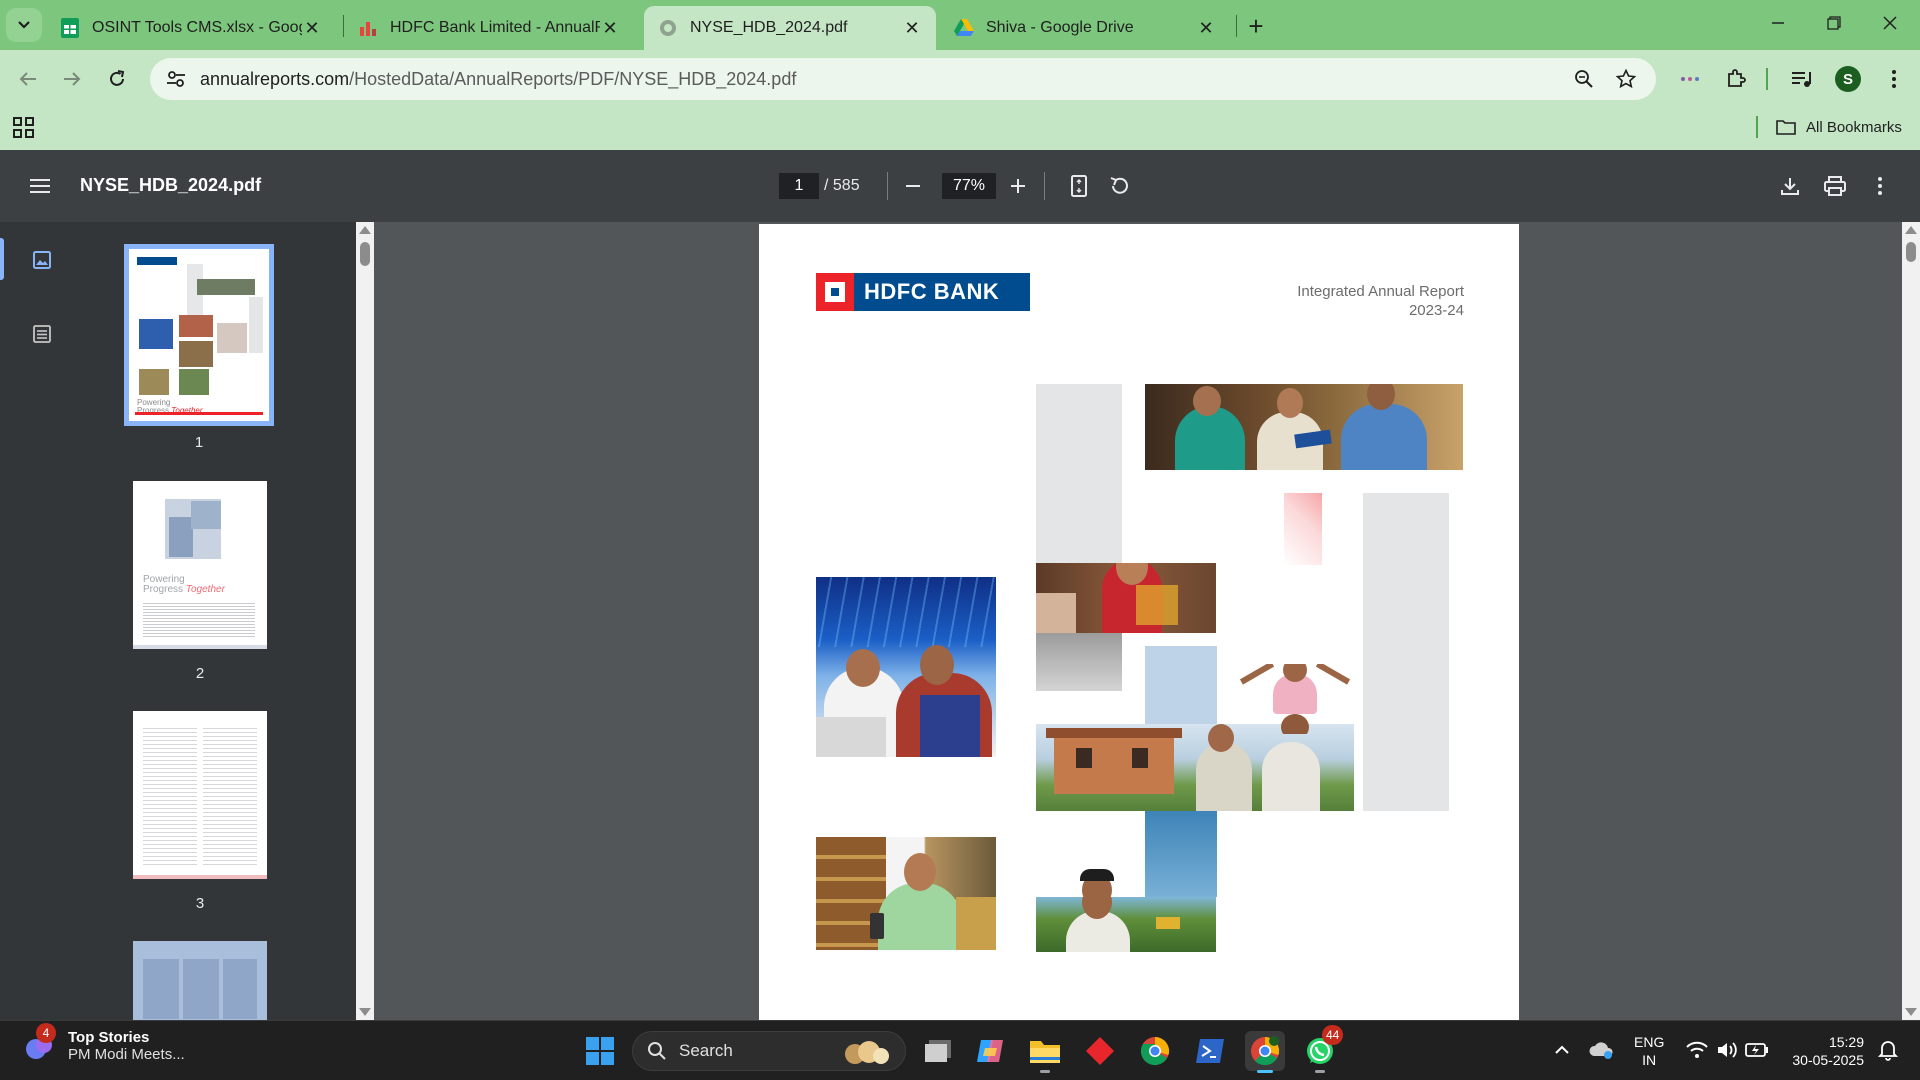  I want to click on chrome-icon, so click(1265, 1051).